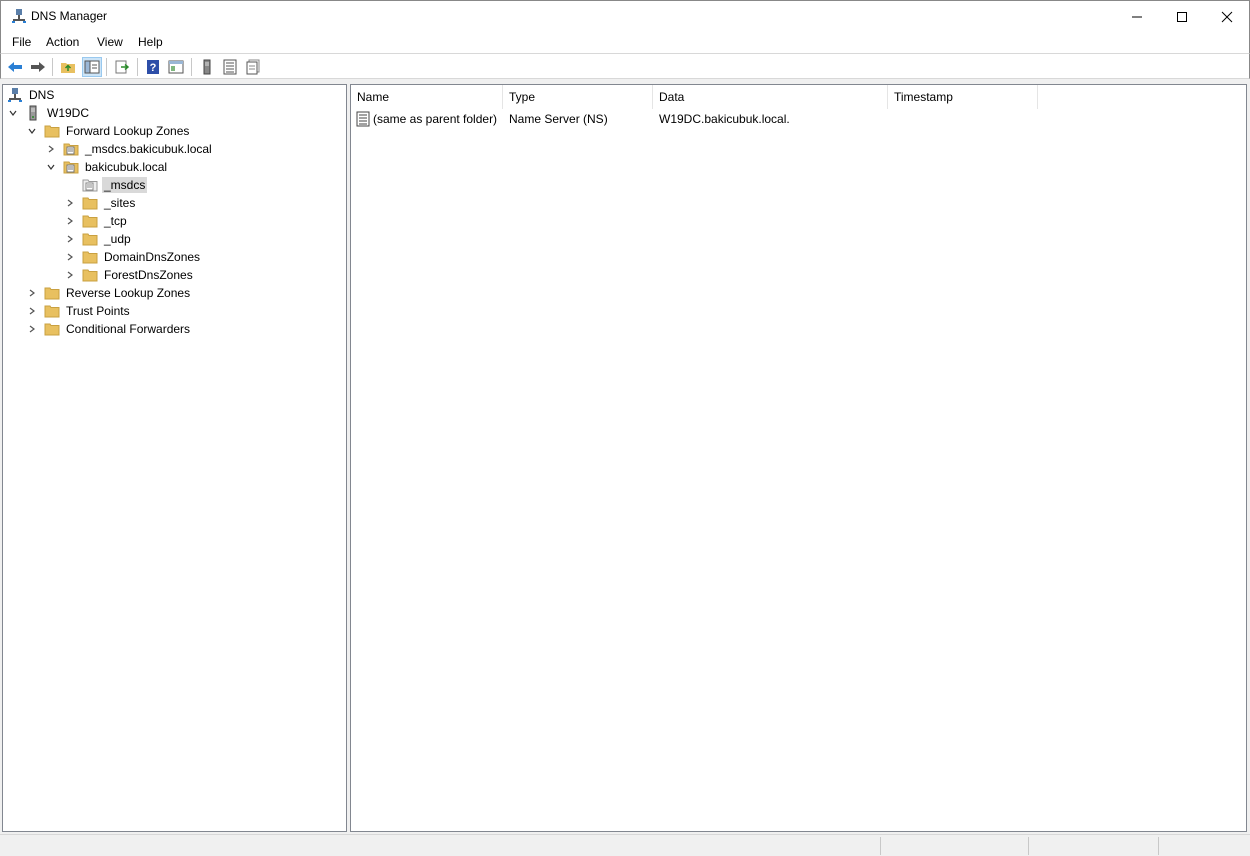  Describe the element at coordinates (148, 275) in the screenshot. I see `tree-label: ForestDnsZones` at that location.